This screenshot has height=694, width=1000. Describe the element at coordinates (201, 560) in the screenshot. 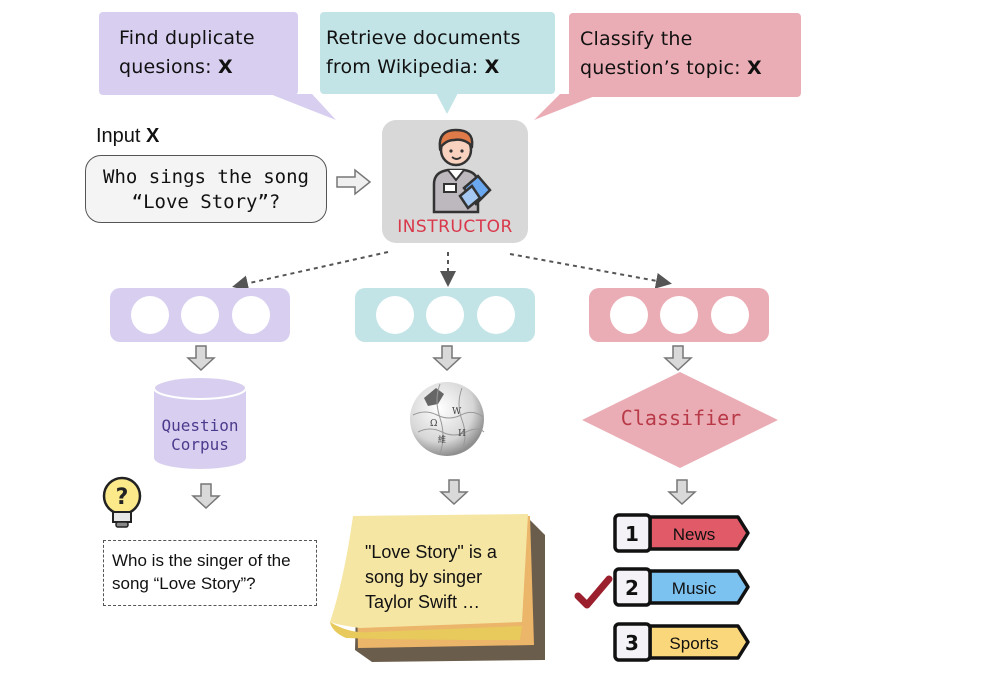

I see `retrieved-line: Who is the singer of the` at that location.